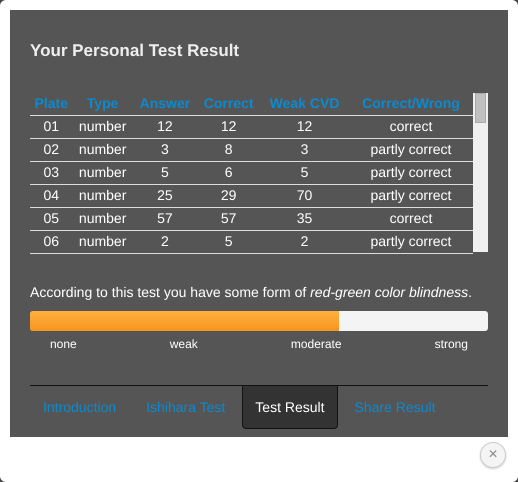 The width and height of the screenshot is (518, 482). I want to click on table-cell: 29, so click(228, 195).